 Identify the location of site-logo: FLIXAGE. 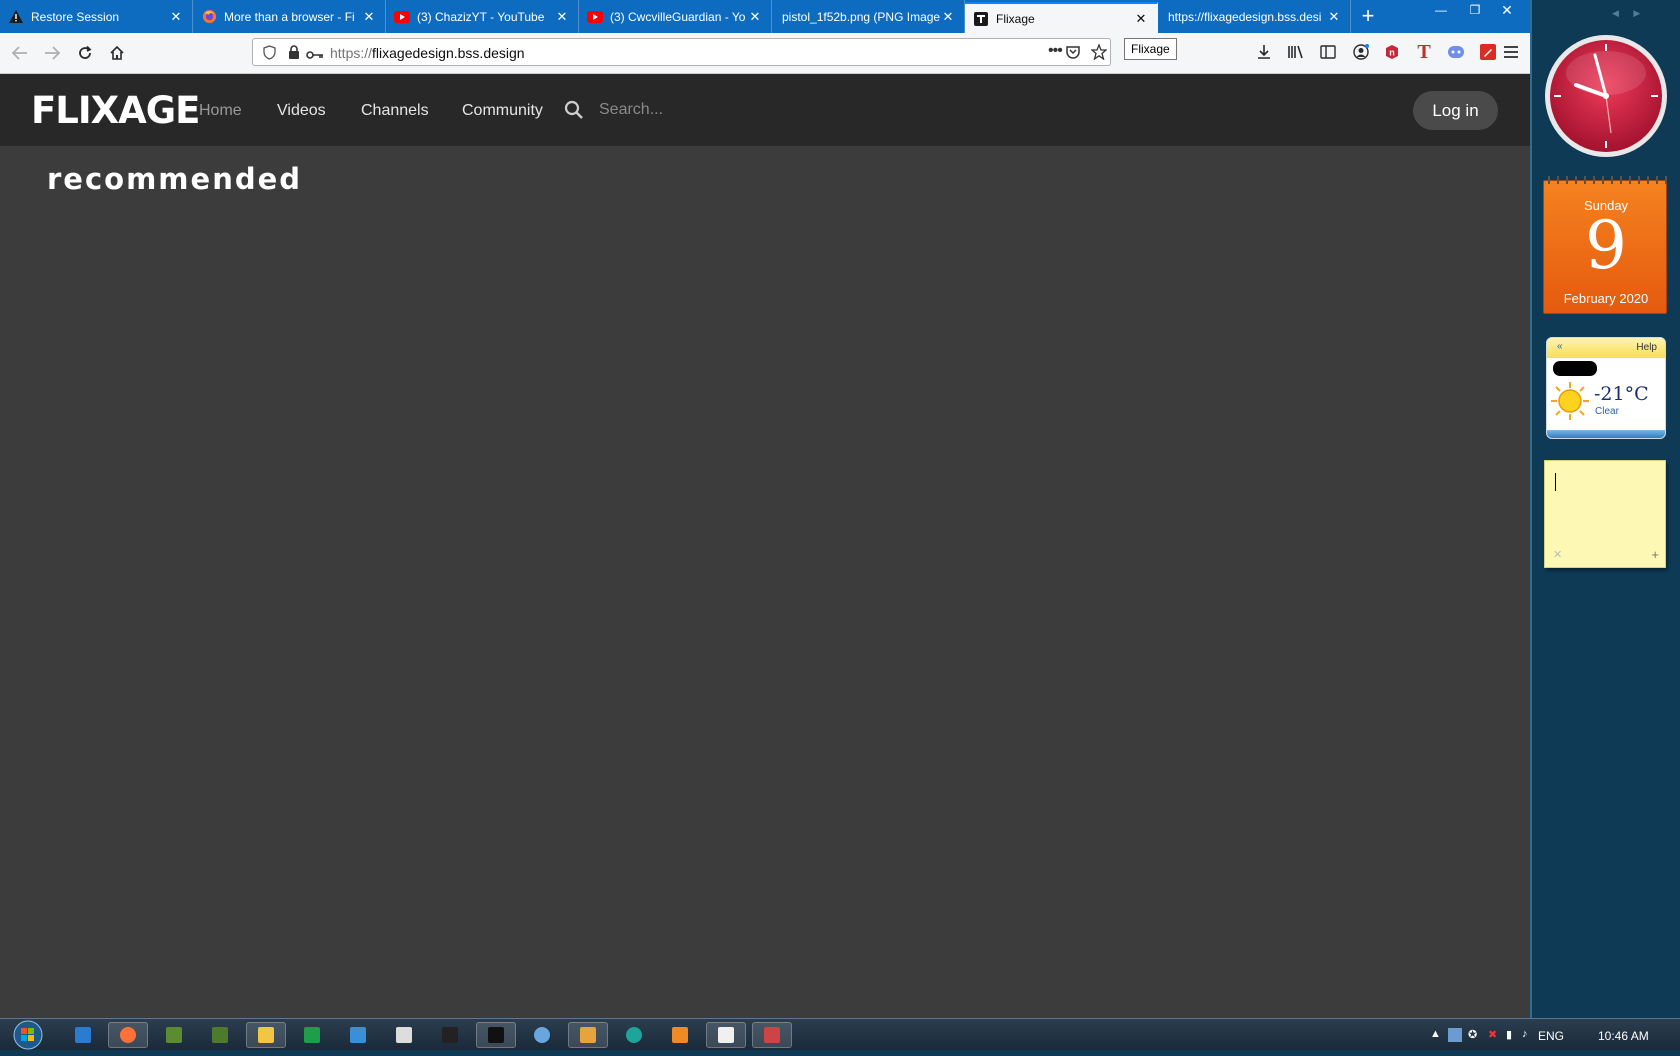
(115, 111).